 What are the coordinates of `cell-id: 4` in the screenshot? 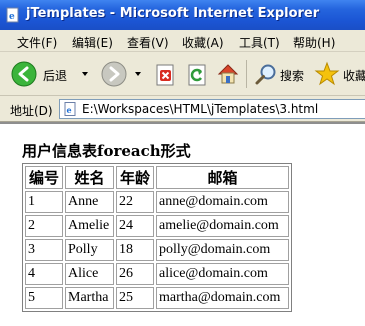 It's located at (44, 274).